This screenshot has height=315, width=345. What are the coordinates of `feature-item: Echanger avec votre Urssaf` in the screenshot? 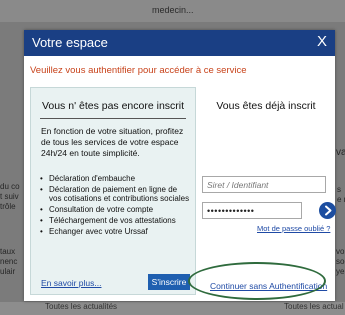 It's located at (115, 231).